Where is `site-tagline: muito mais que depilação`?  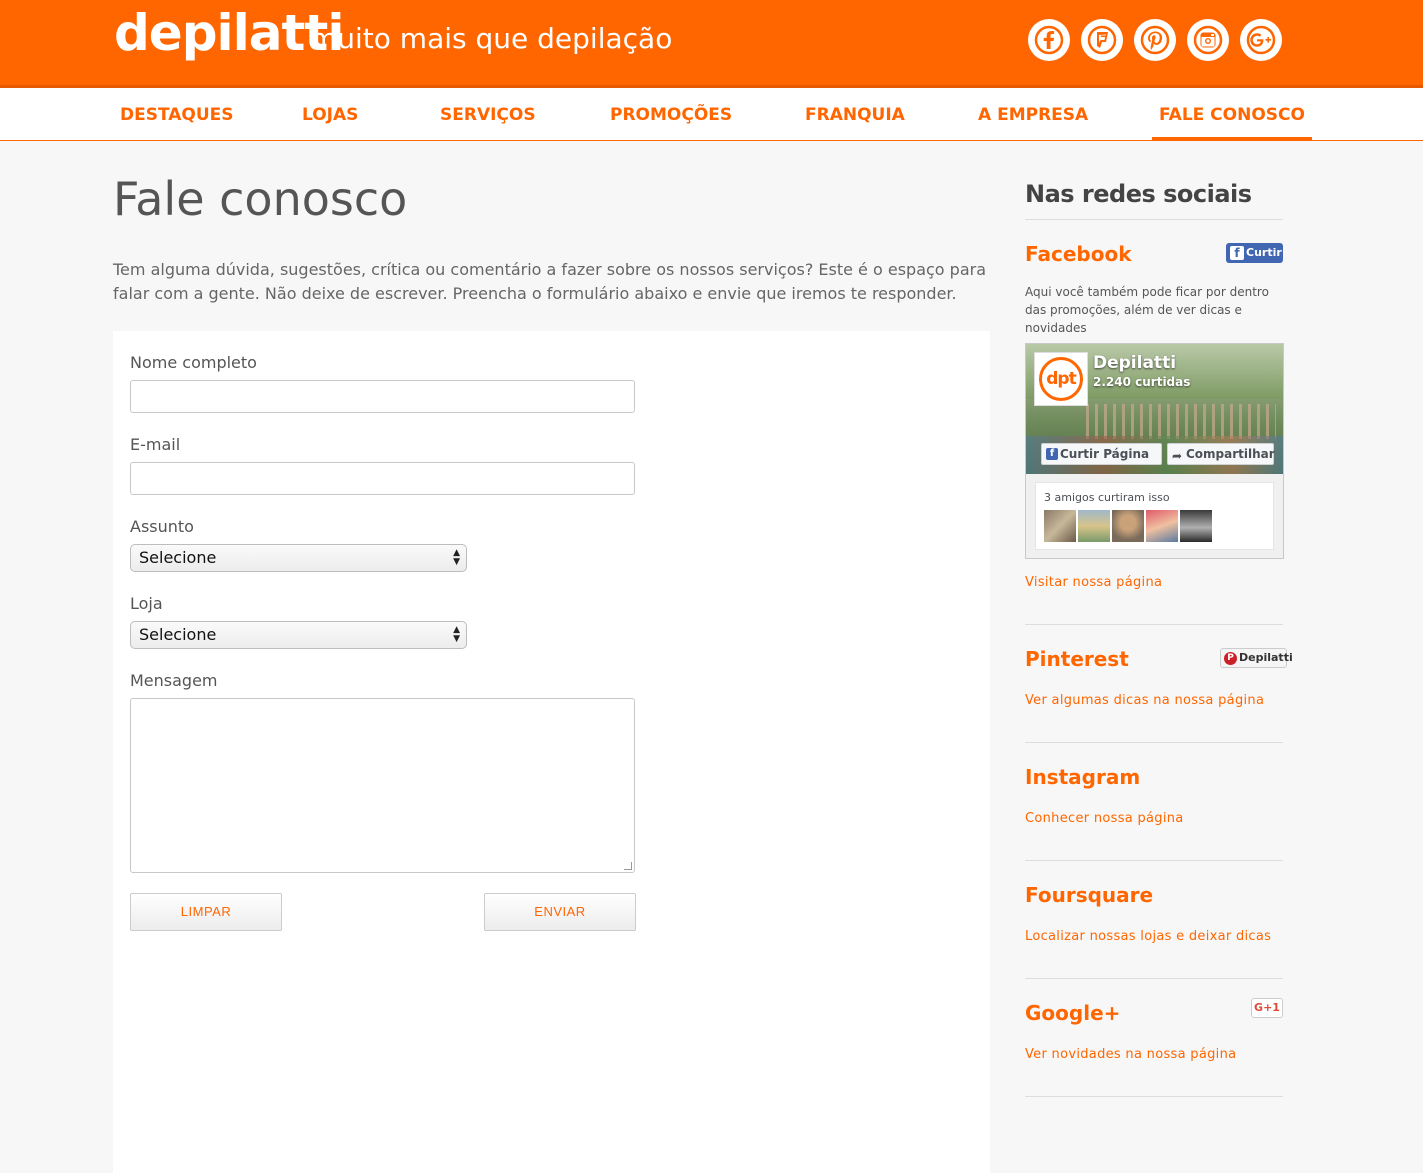 site-tagline: muito mais que depilação is located at coordinates (491, 38).